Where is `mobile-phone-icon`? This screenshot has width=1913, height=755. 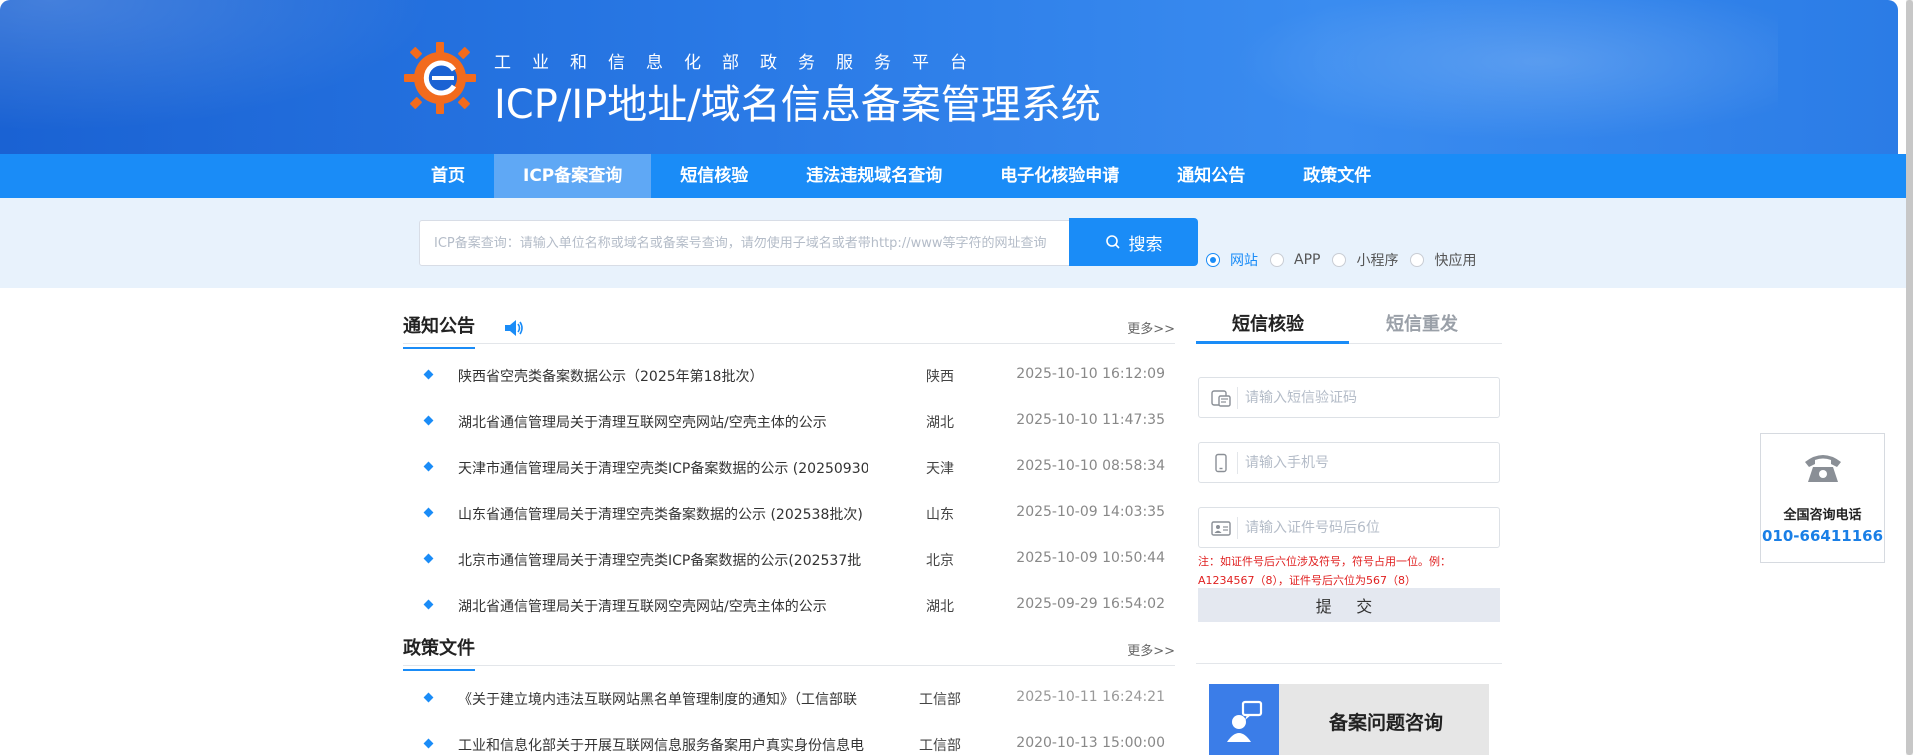
mobile-phone-icon is located at coordinates (1221, 463).